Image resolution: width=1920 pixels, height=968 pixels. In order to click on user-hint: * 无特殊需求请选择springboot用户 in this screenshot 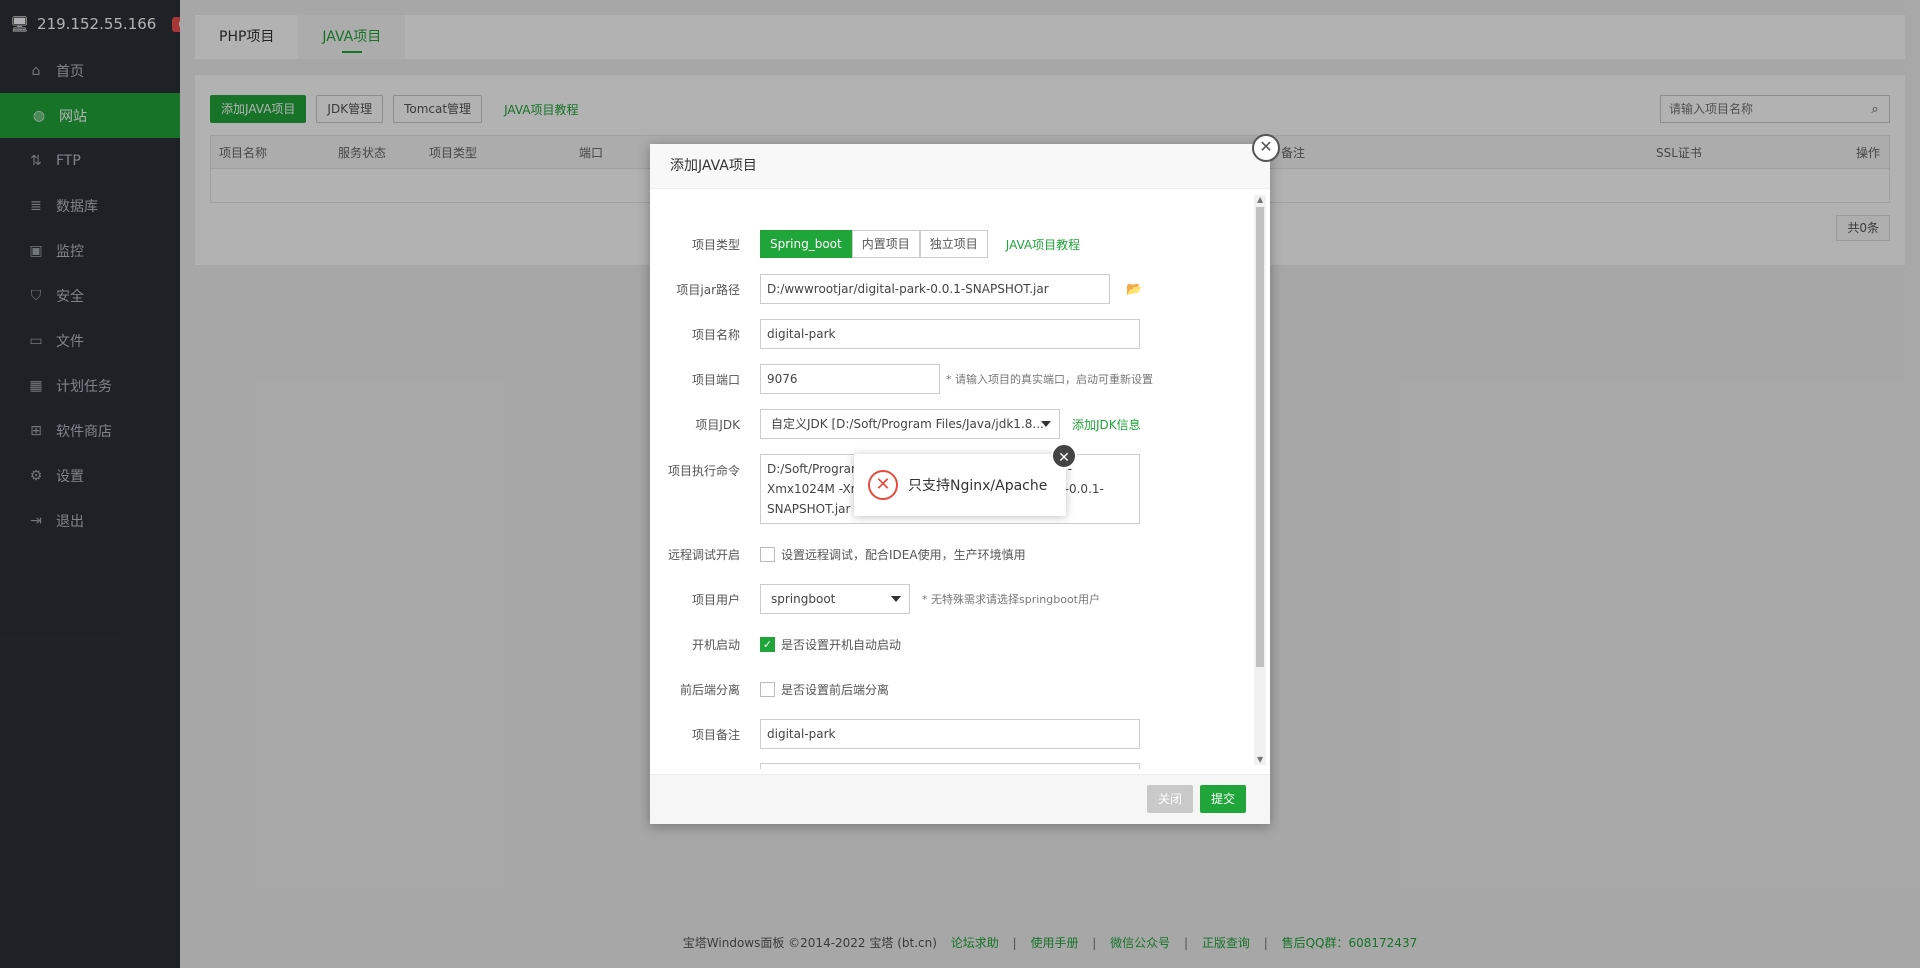, I will do `click(1011, 599)`.